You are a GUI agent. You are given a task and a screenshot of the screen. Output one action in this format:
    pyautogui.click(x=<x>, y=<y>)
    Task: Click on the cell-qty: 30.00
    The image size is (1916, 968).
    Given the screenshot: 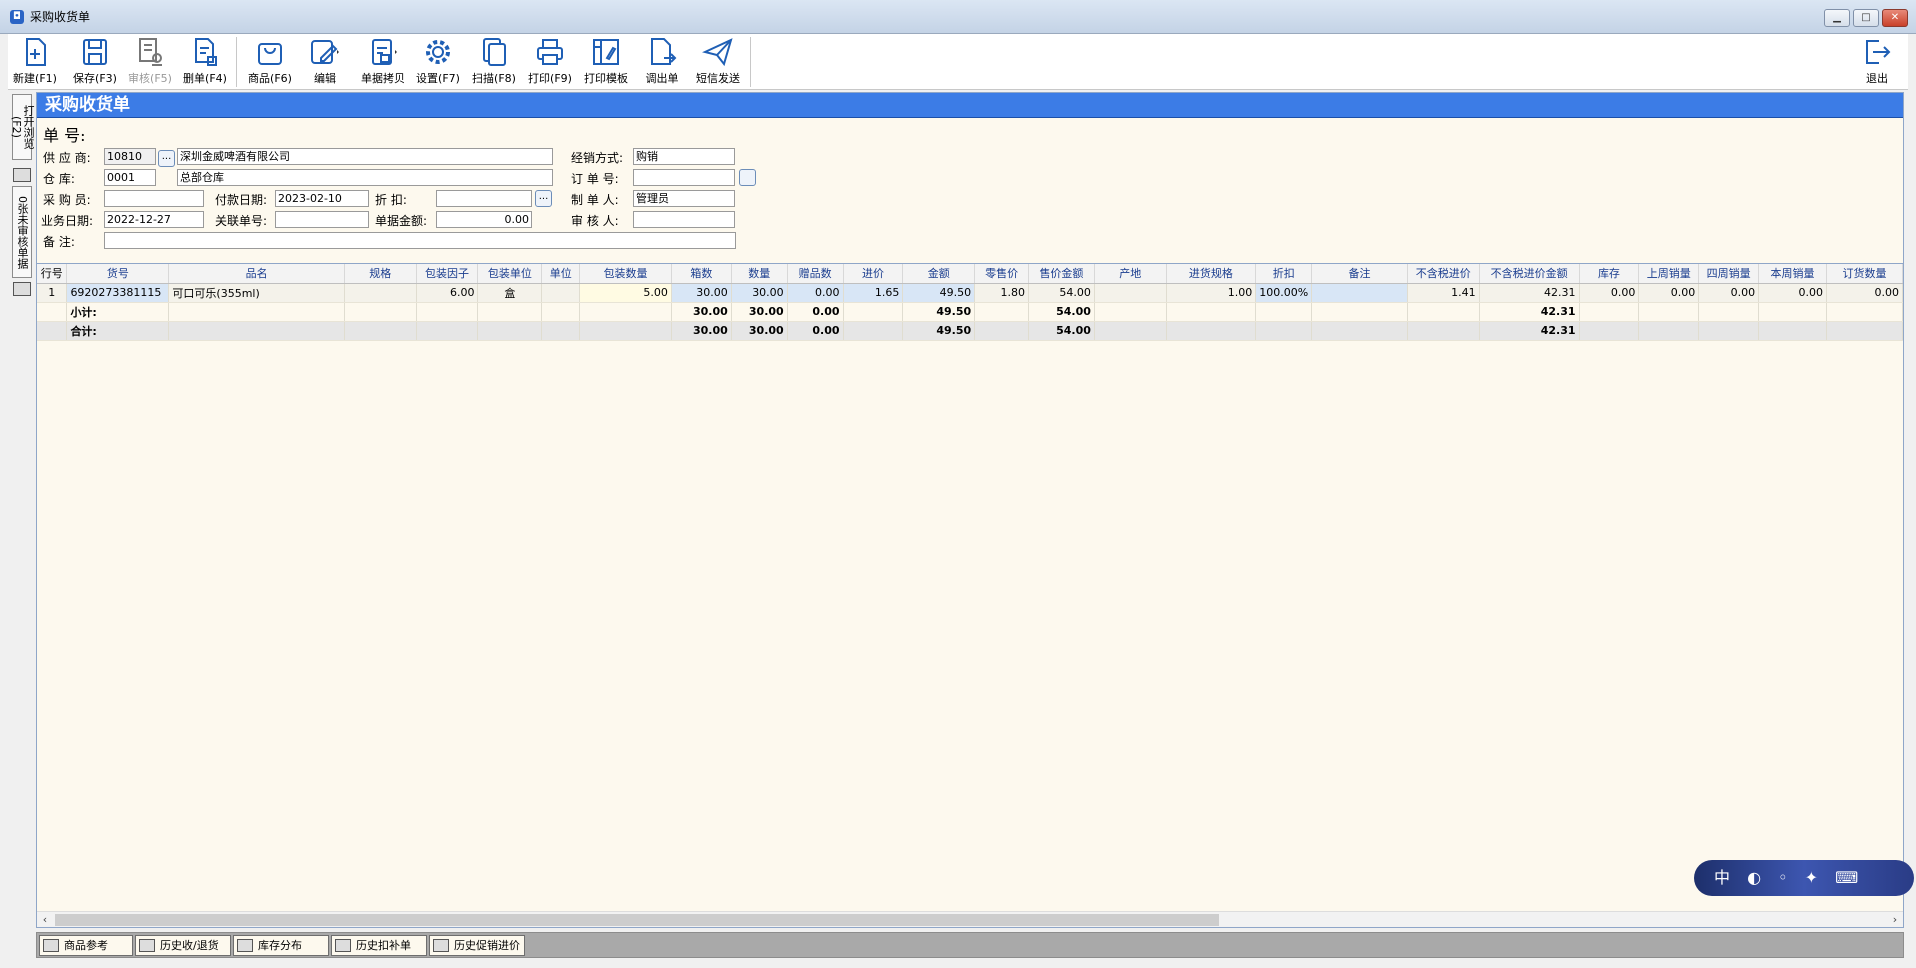 What is the action you would take?
    pyautogui.click(x=759, y=293)
    